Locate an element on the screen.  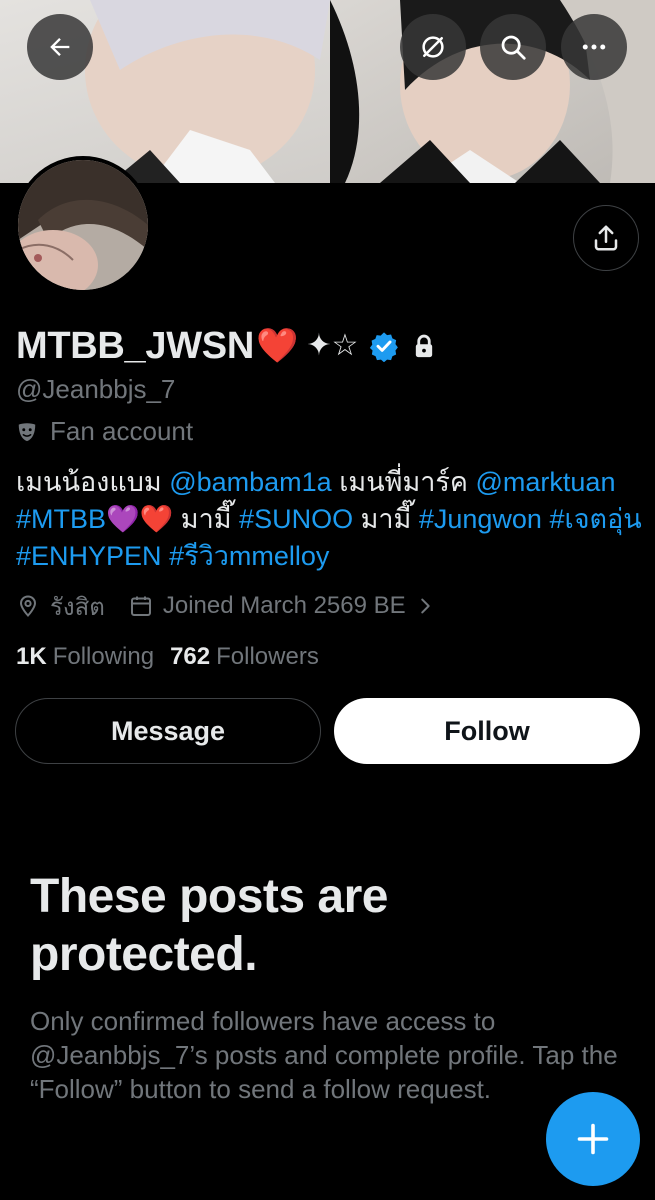
hashtag-link: #Jungwon is located at coordinates (480, 519).